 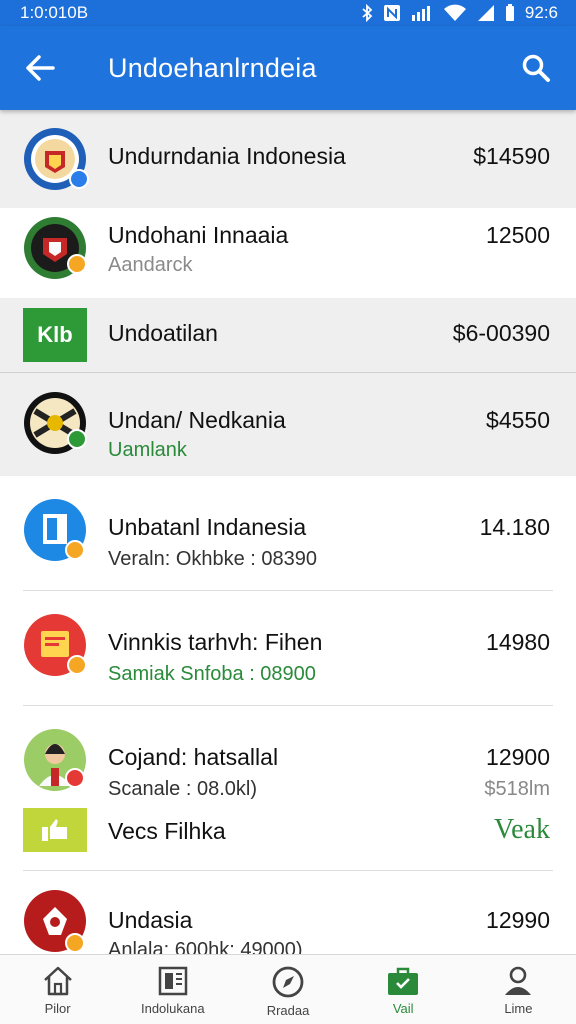 I want to click on status-clock: 92:6, so click(x=541, y=12).